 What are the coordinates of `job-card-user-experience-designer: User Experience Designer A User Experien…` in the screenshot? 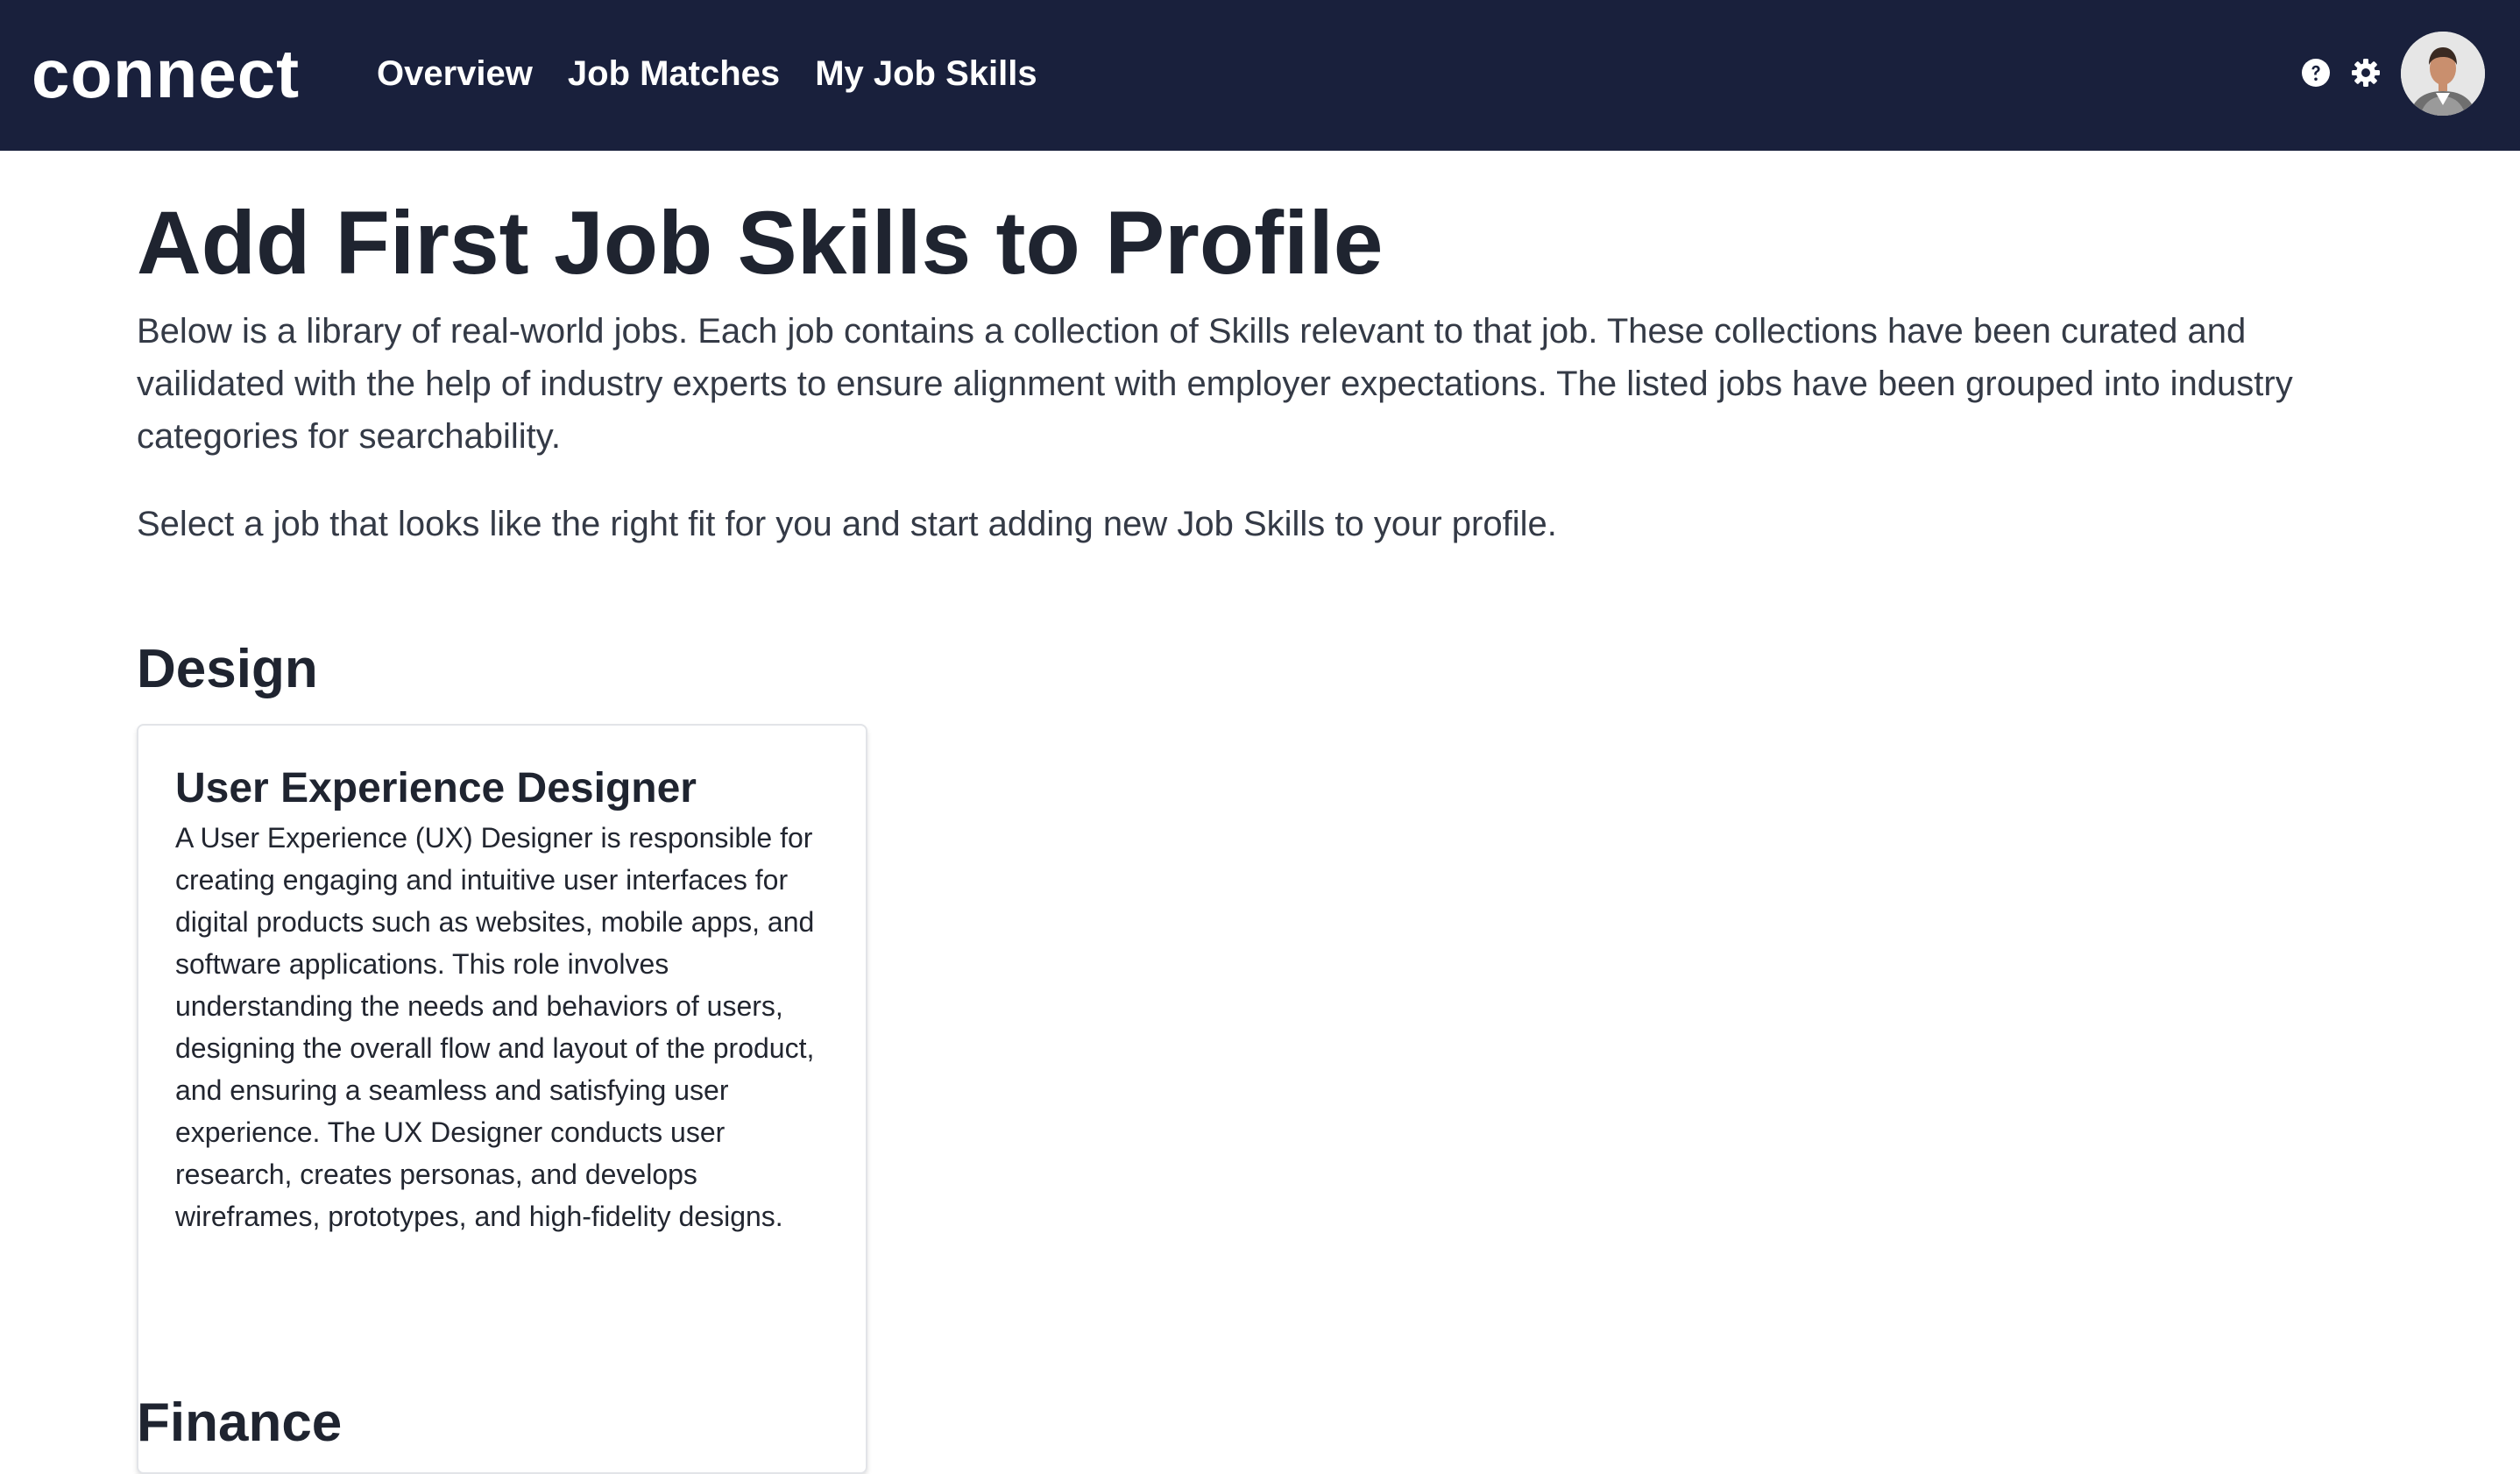 It's located at (502, 1099).